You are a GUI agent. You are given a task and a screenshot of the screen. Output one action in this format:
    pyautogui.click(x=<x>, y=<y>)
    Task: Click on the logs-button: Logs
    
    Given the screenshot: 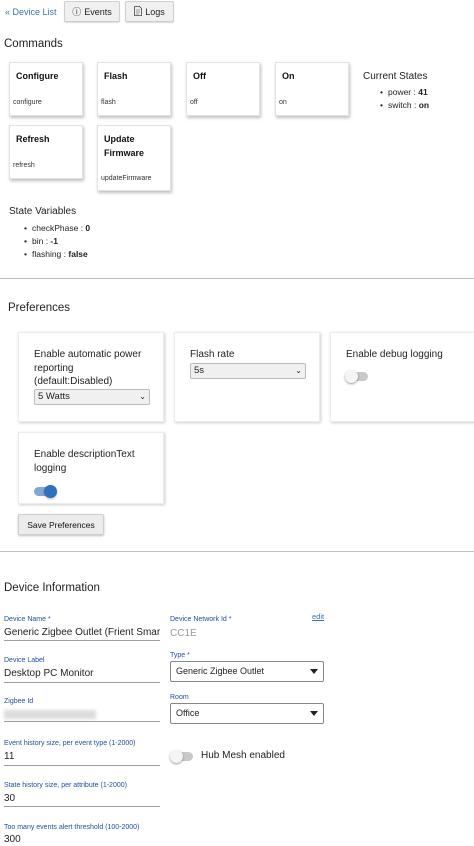 What is the action you would take?
    pyautogui.click(x=149, y=11)
    